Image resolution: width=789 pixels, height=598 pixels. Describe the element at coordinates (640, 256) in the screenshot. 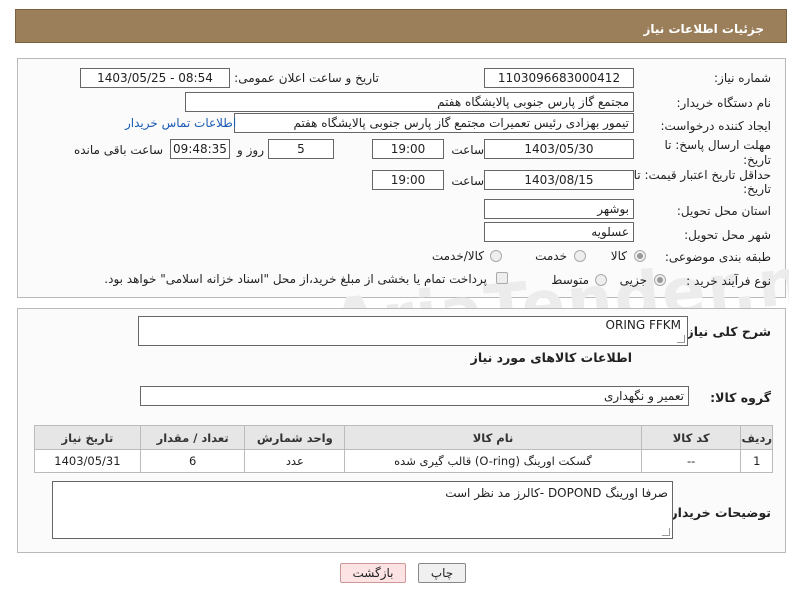

I see `category-goods-radio` at that location.